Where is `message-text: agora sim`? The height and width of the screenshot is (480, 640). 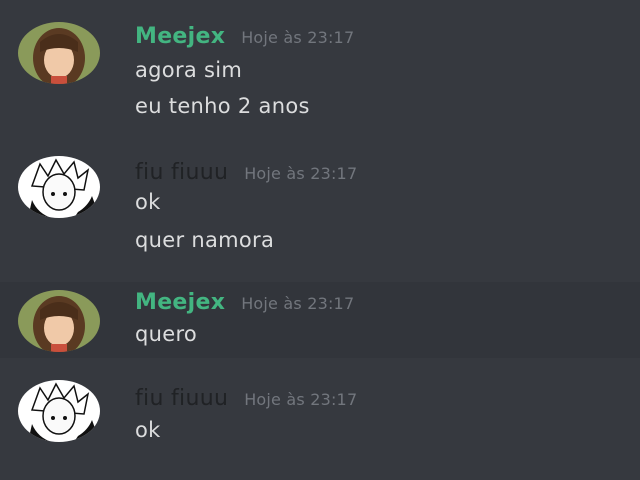
message-text: agora sim is located at coordinates (189, 70).